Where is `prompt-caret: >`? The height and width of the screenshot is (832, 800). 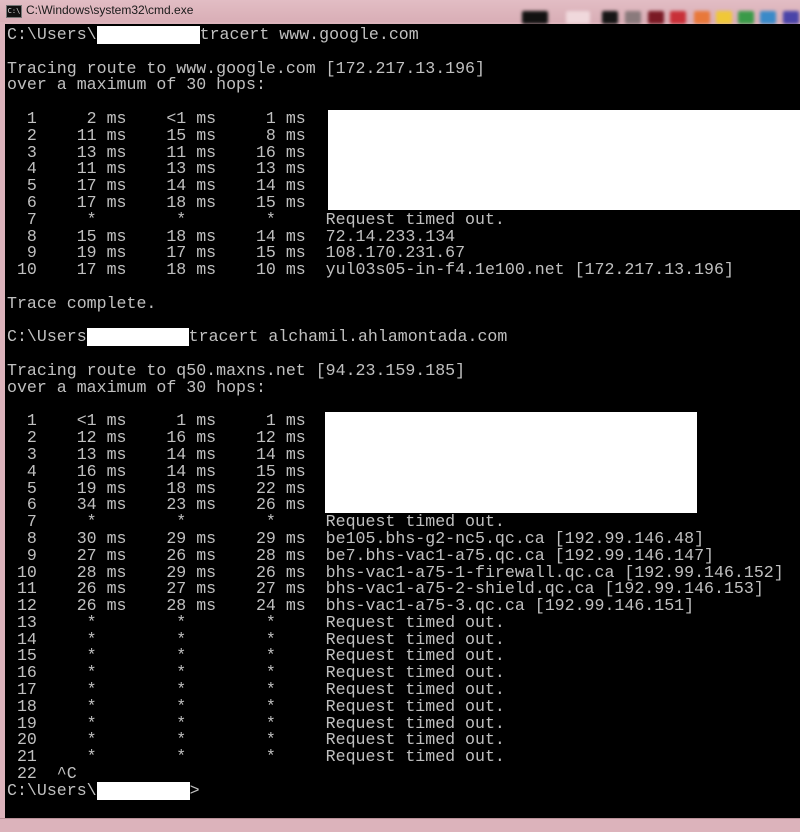 prompt-caret: > is located at coordinates (194, 790).